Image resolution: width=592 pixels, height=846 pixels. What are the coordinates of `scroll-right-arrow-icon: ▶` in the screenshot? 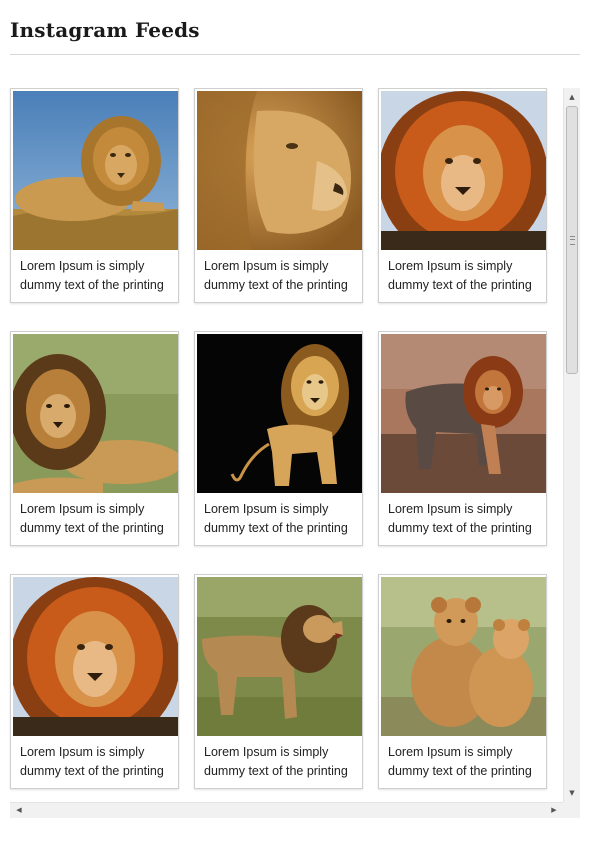 It's located at (554, 810).